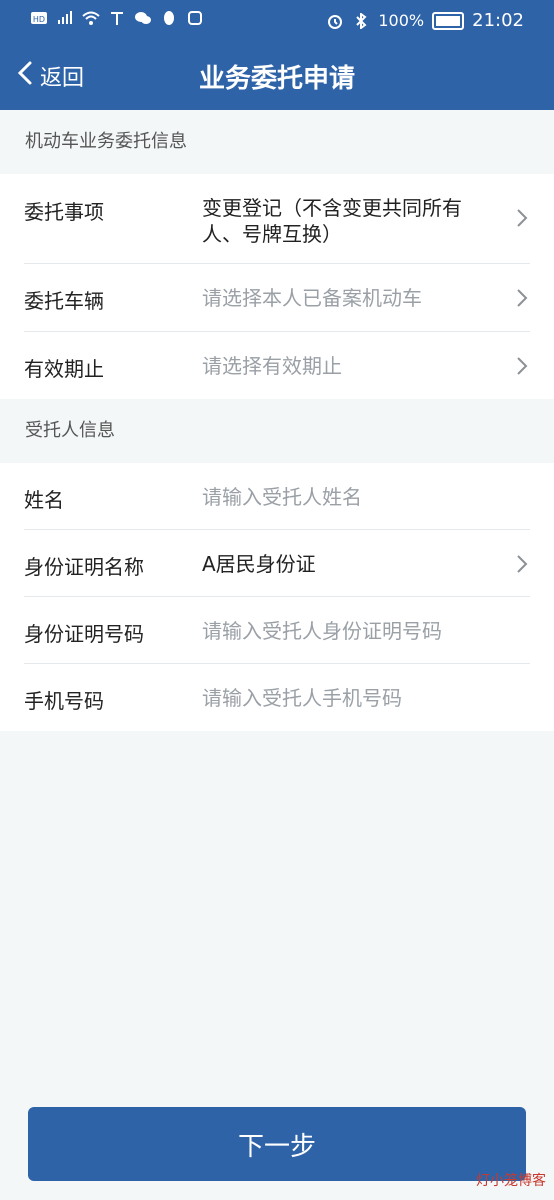  What do you see at coordinates (143, 18) in the screenshot?
I see `wechat-icon` at bounding box center [143, 18].